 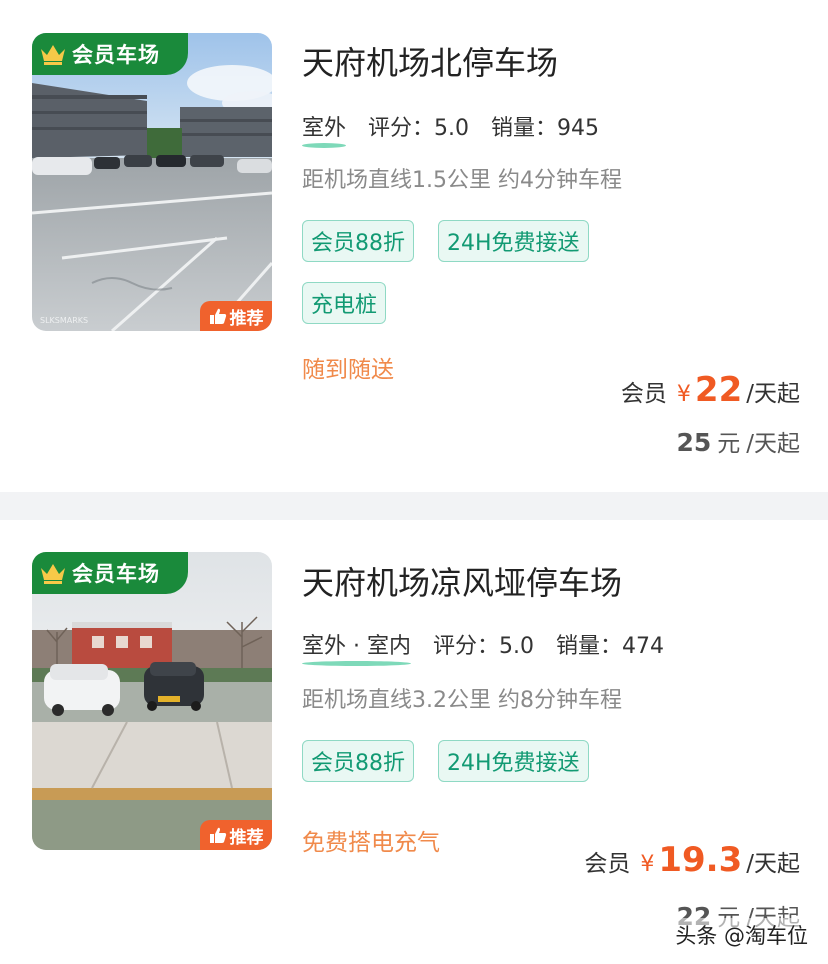 I want to click on parking-lot-image, so click(x=152, y=701).